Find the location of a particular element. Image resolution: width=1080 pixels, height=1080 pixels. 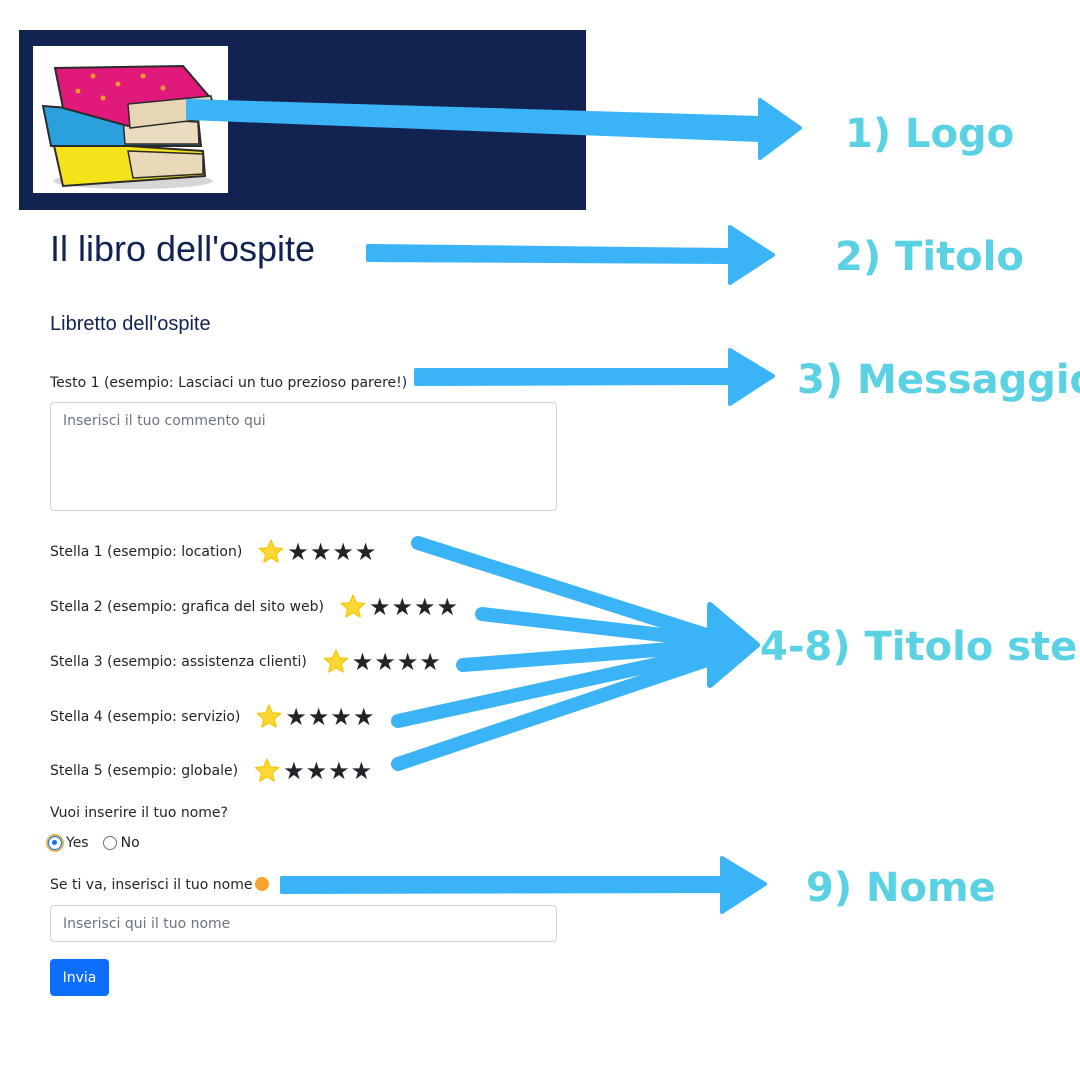

callout-title: 2) Titolo is located at coordinates (929, 257).